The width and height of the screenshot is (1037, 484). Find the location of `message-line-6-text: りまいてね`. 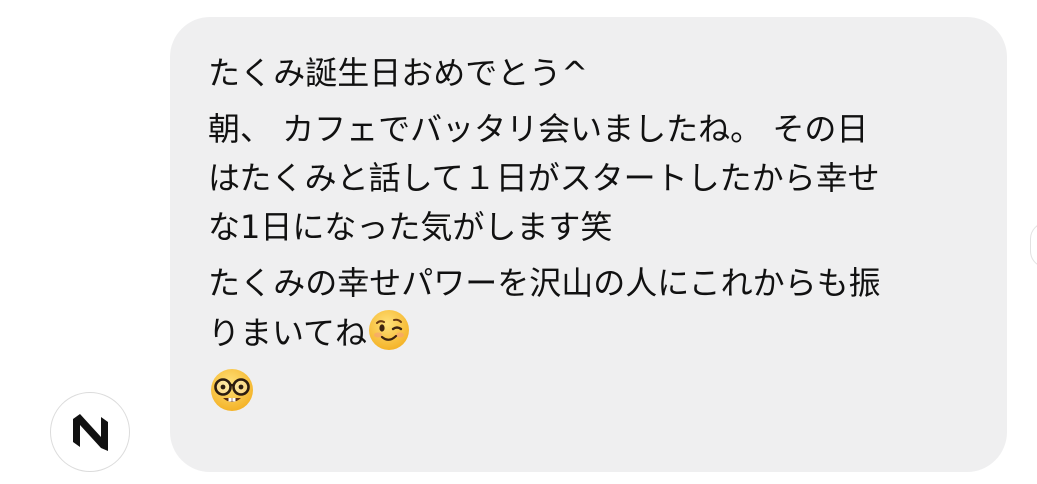

message-line-6-text: りまいてね is located at coordinates (288, 333).